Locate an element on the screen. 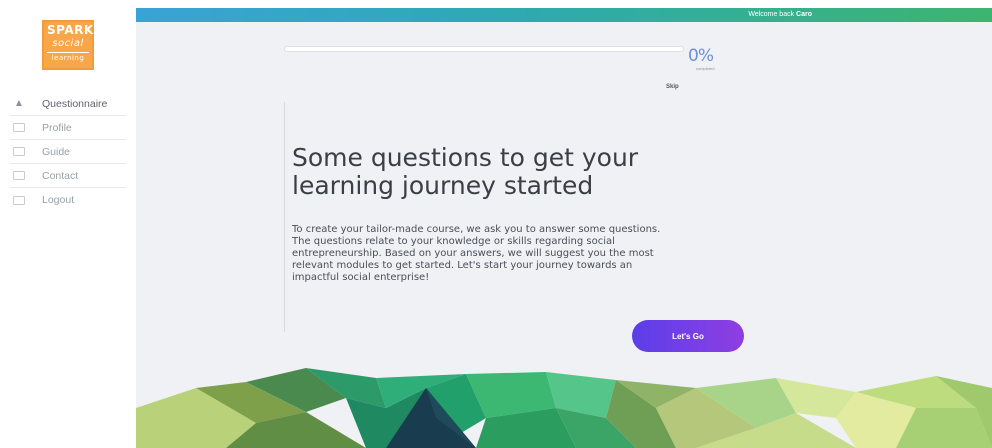 This screenshot has width=992, height=448. sidebar-item-contact: Contact is located at coordinates (68, 176).